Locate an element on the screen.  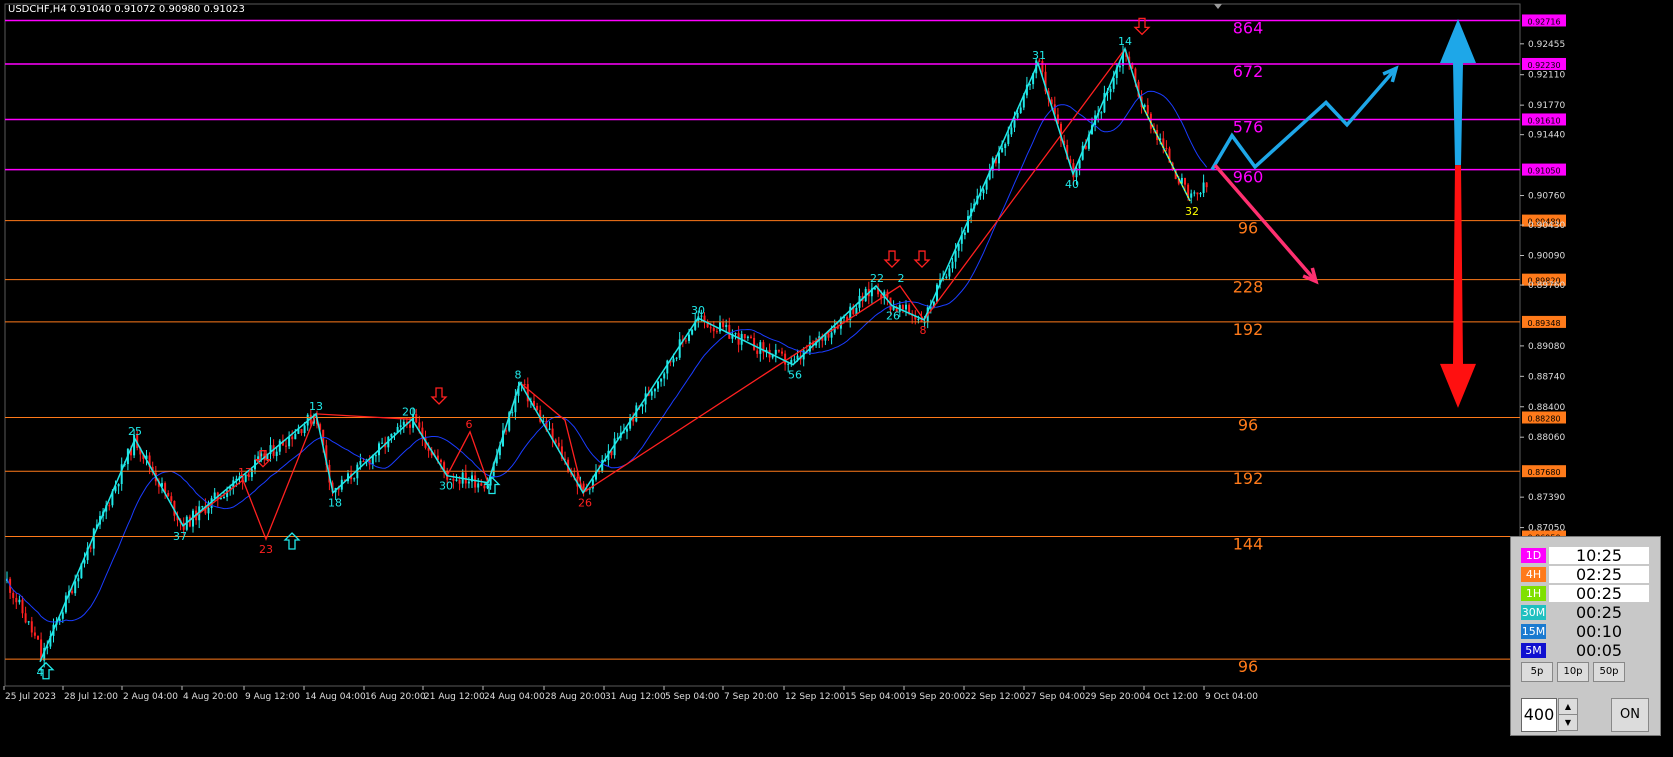
tf-badge: 15M is located at coordinates (1533, 631).